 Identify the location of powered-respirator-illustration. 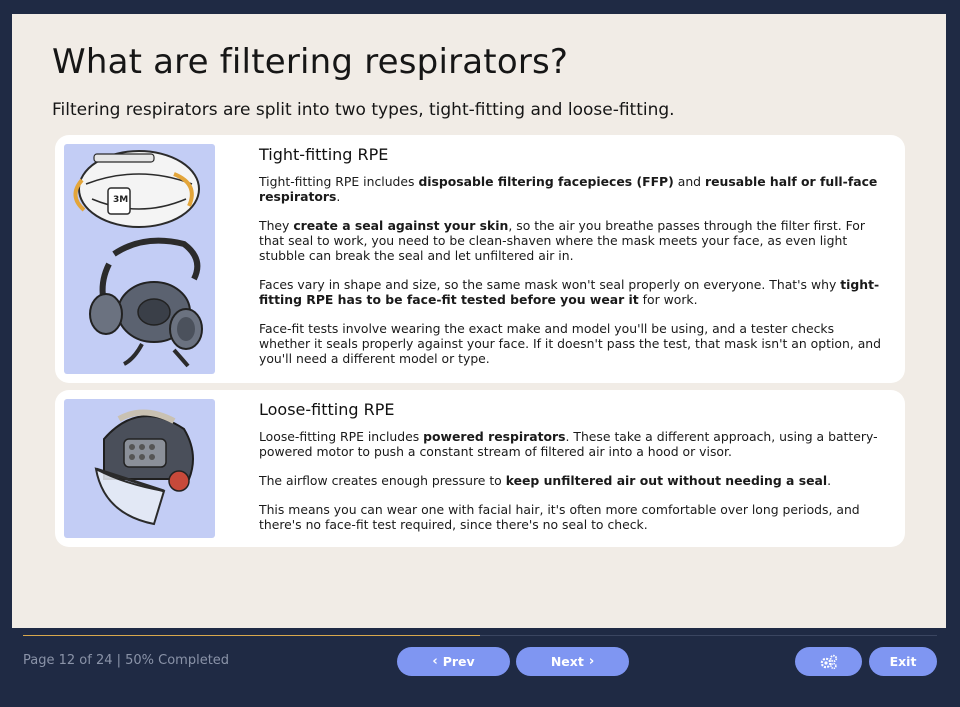
(139, 468).